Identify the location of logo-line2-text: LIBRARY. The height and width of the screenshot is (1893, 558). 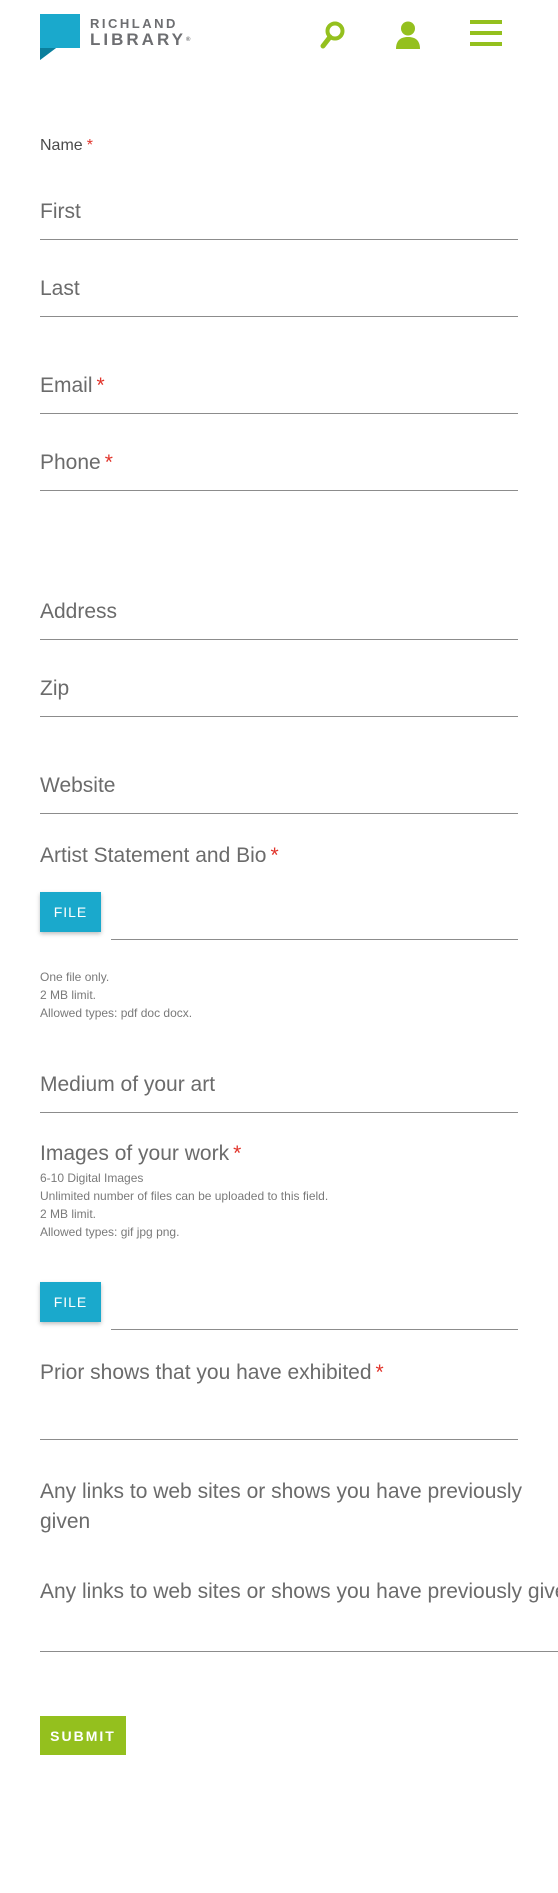
(138, 39).